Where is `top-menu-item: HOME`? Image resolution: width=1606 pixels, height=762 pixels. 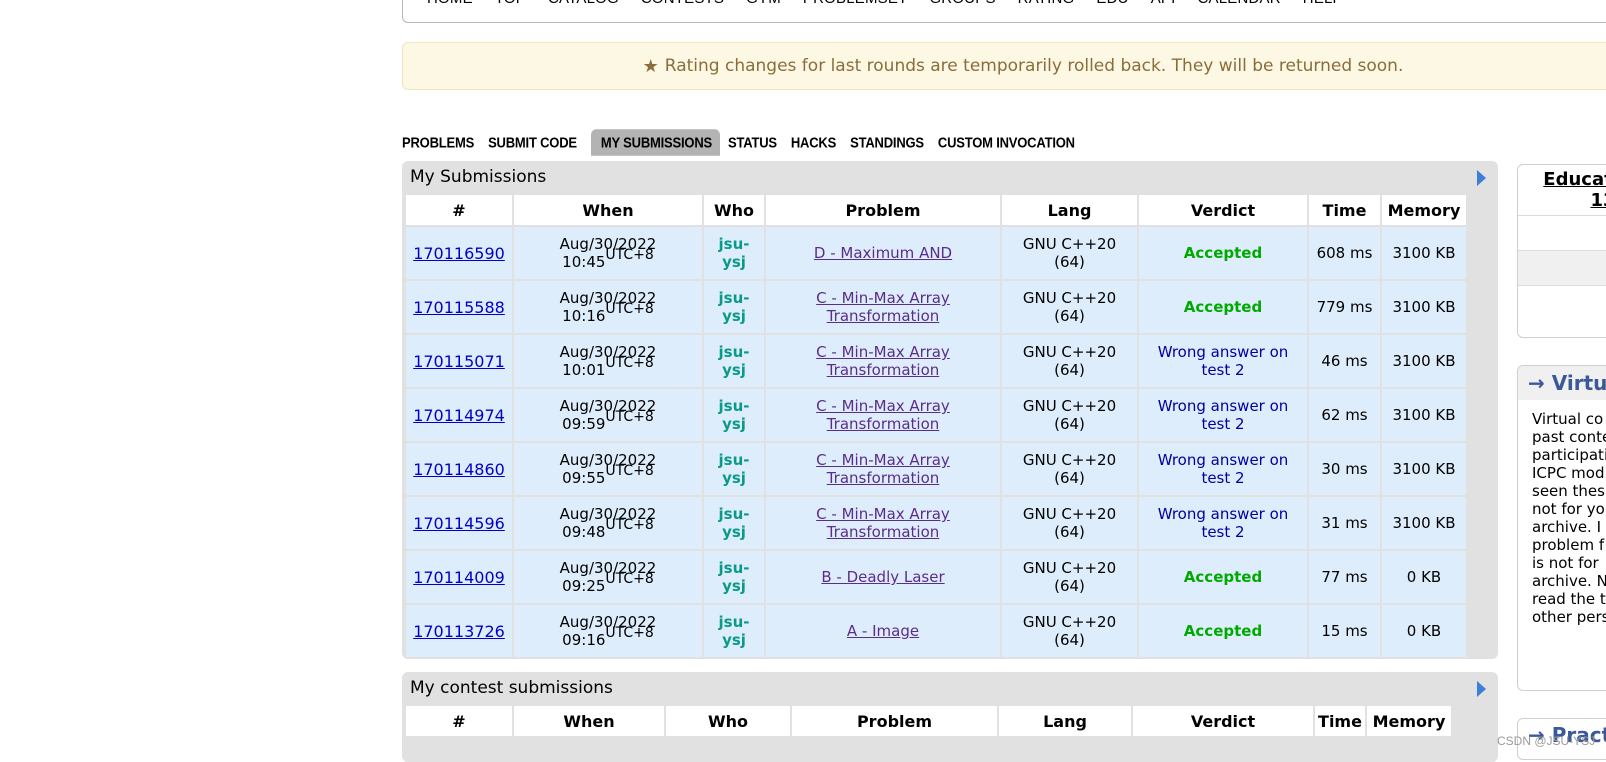
top-menu-item: HOME is located at coordinates (450, 3).